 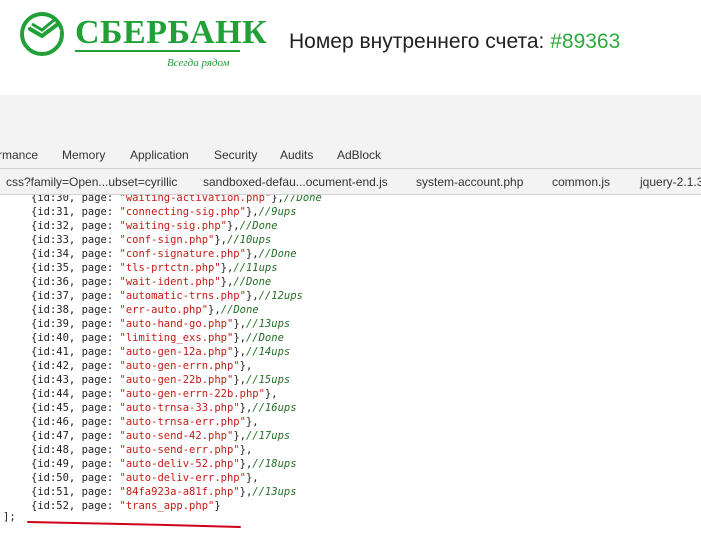 I want to click on red-annotation-underline, so click(x=134, y=524).